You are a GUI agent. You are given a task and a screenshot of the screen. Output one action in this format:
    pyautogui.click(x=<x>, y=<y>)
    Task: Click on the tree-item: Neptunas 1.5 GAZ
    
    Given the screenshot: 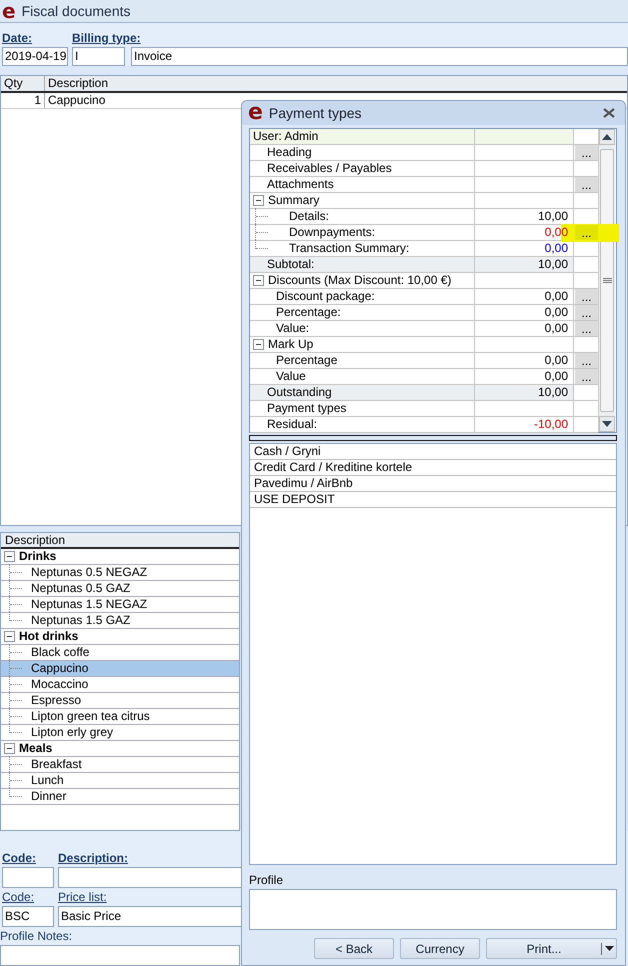 What is the action you would take?
    pyautogui.click(x=120, y=621)
    